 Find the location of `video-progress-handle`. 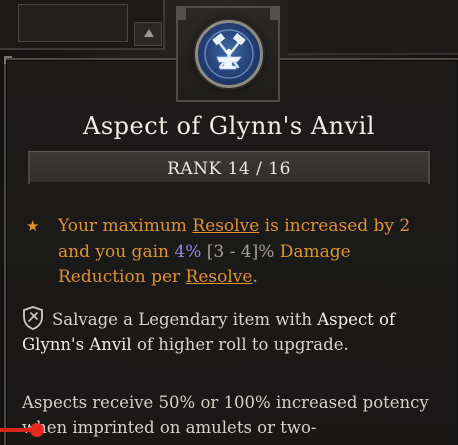

video-progress-handle is located at coordinates (37, 430).